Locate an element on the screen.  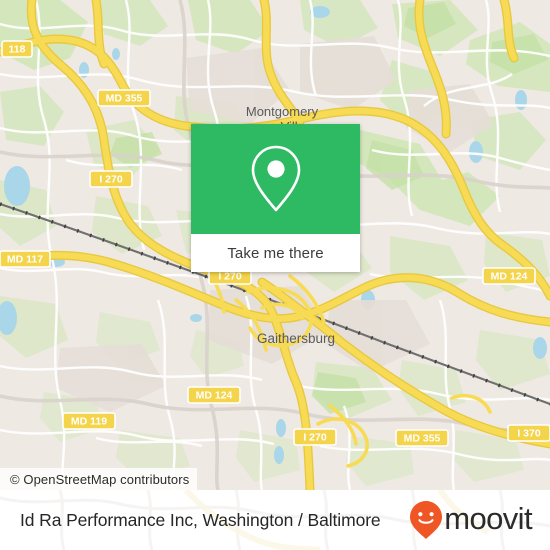
map-pin-icon is located at coordinates (275, 178).